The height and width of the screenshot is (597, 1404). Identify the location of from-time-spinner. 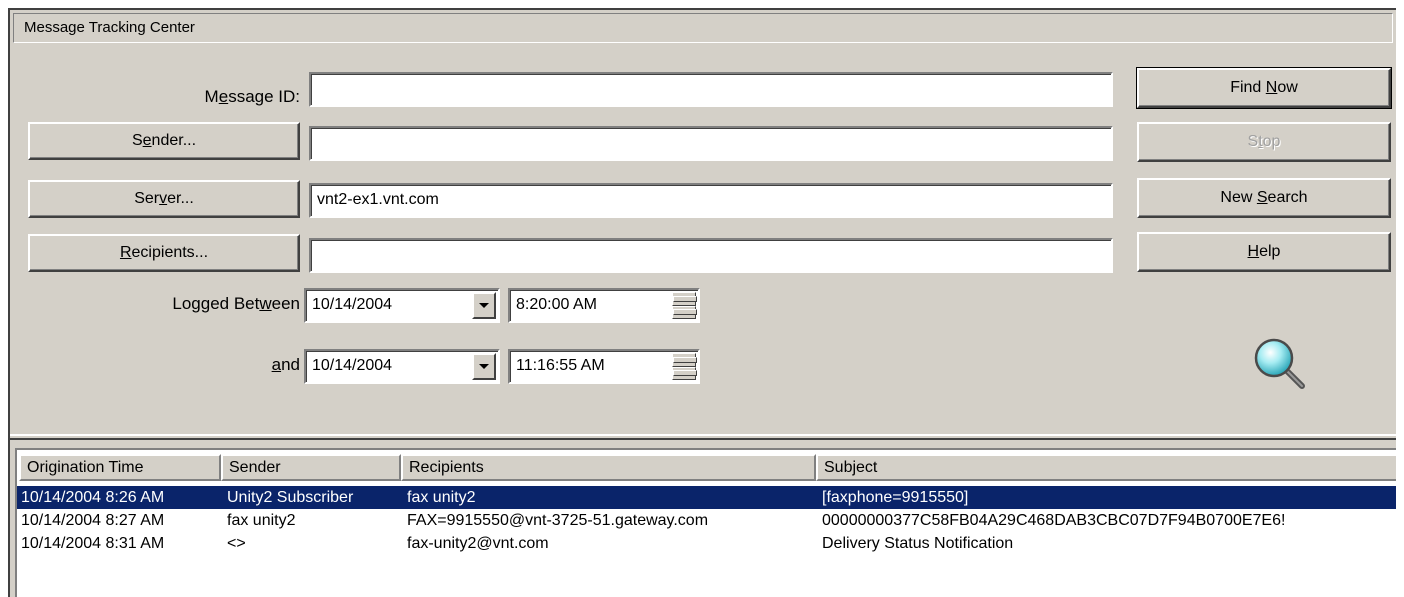
(684, 305).